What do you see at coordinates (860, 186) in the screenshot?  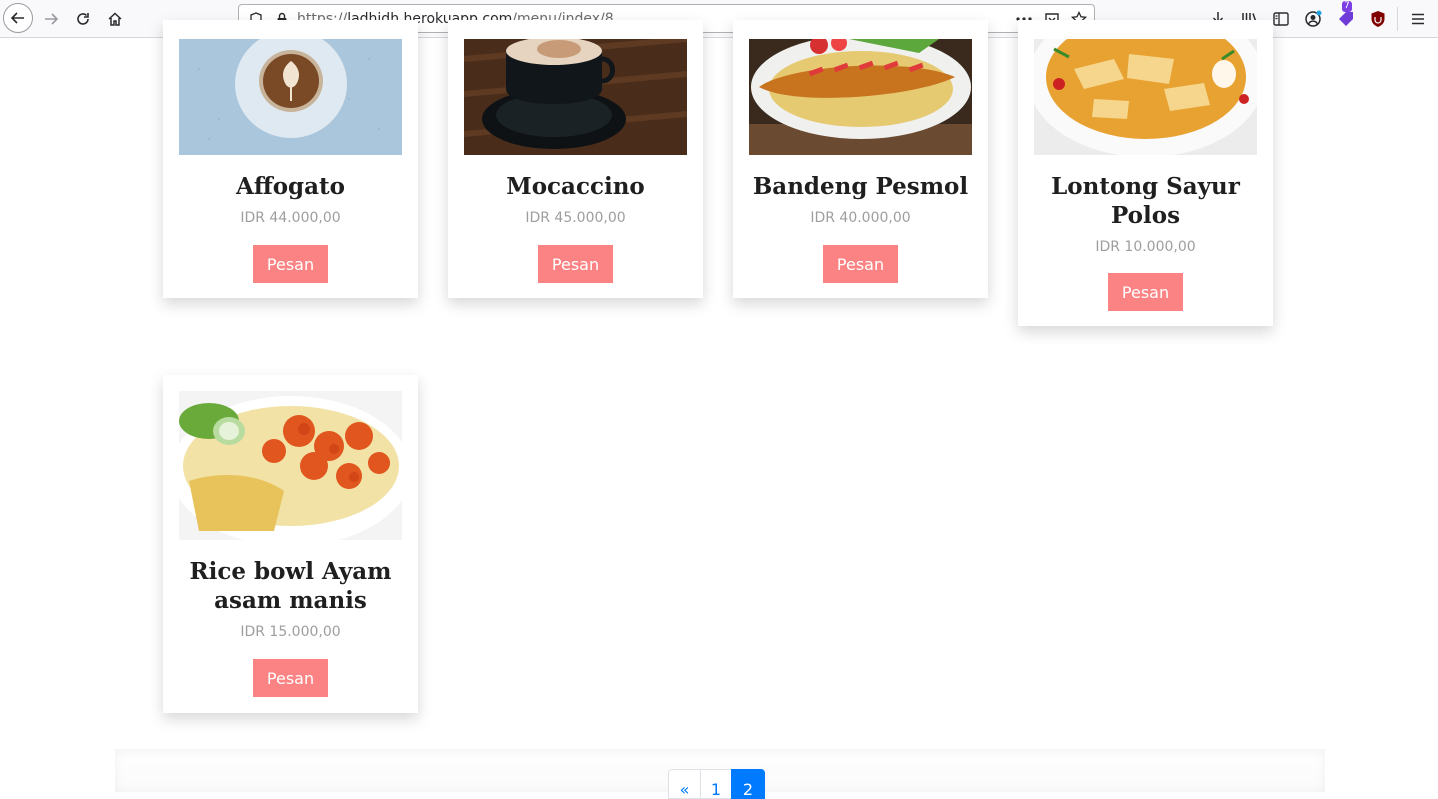 I see `menu-item-name: Bandeng Pesmol` at bounding box center [860, 186].